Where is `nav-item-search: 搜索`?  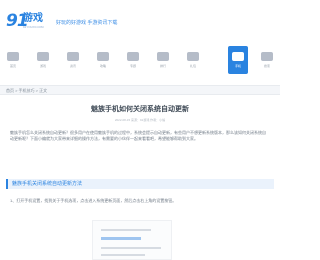
nav-item-search: 搜索 is located at coordinates (267, 60).